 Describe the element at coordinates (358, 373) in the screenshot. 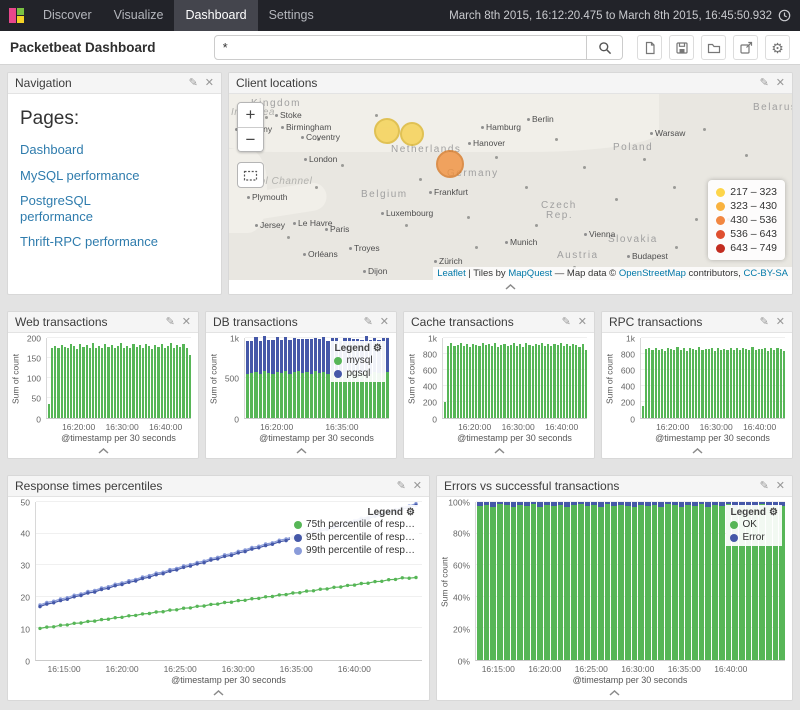

I see `legend-item: pgsql` at that location.